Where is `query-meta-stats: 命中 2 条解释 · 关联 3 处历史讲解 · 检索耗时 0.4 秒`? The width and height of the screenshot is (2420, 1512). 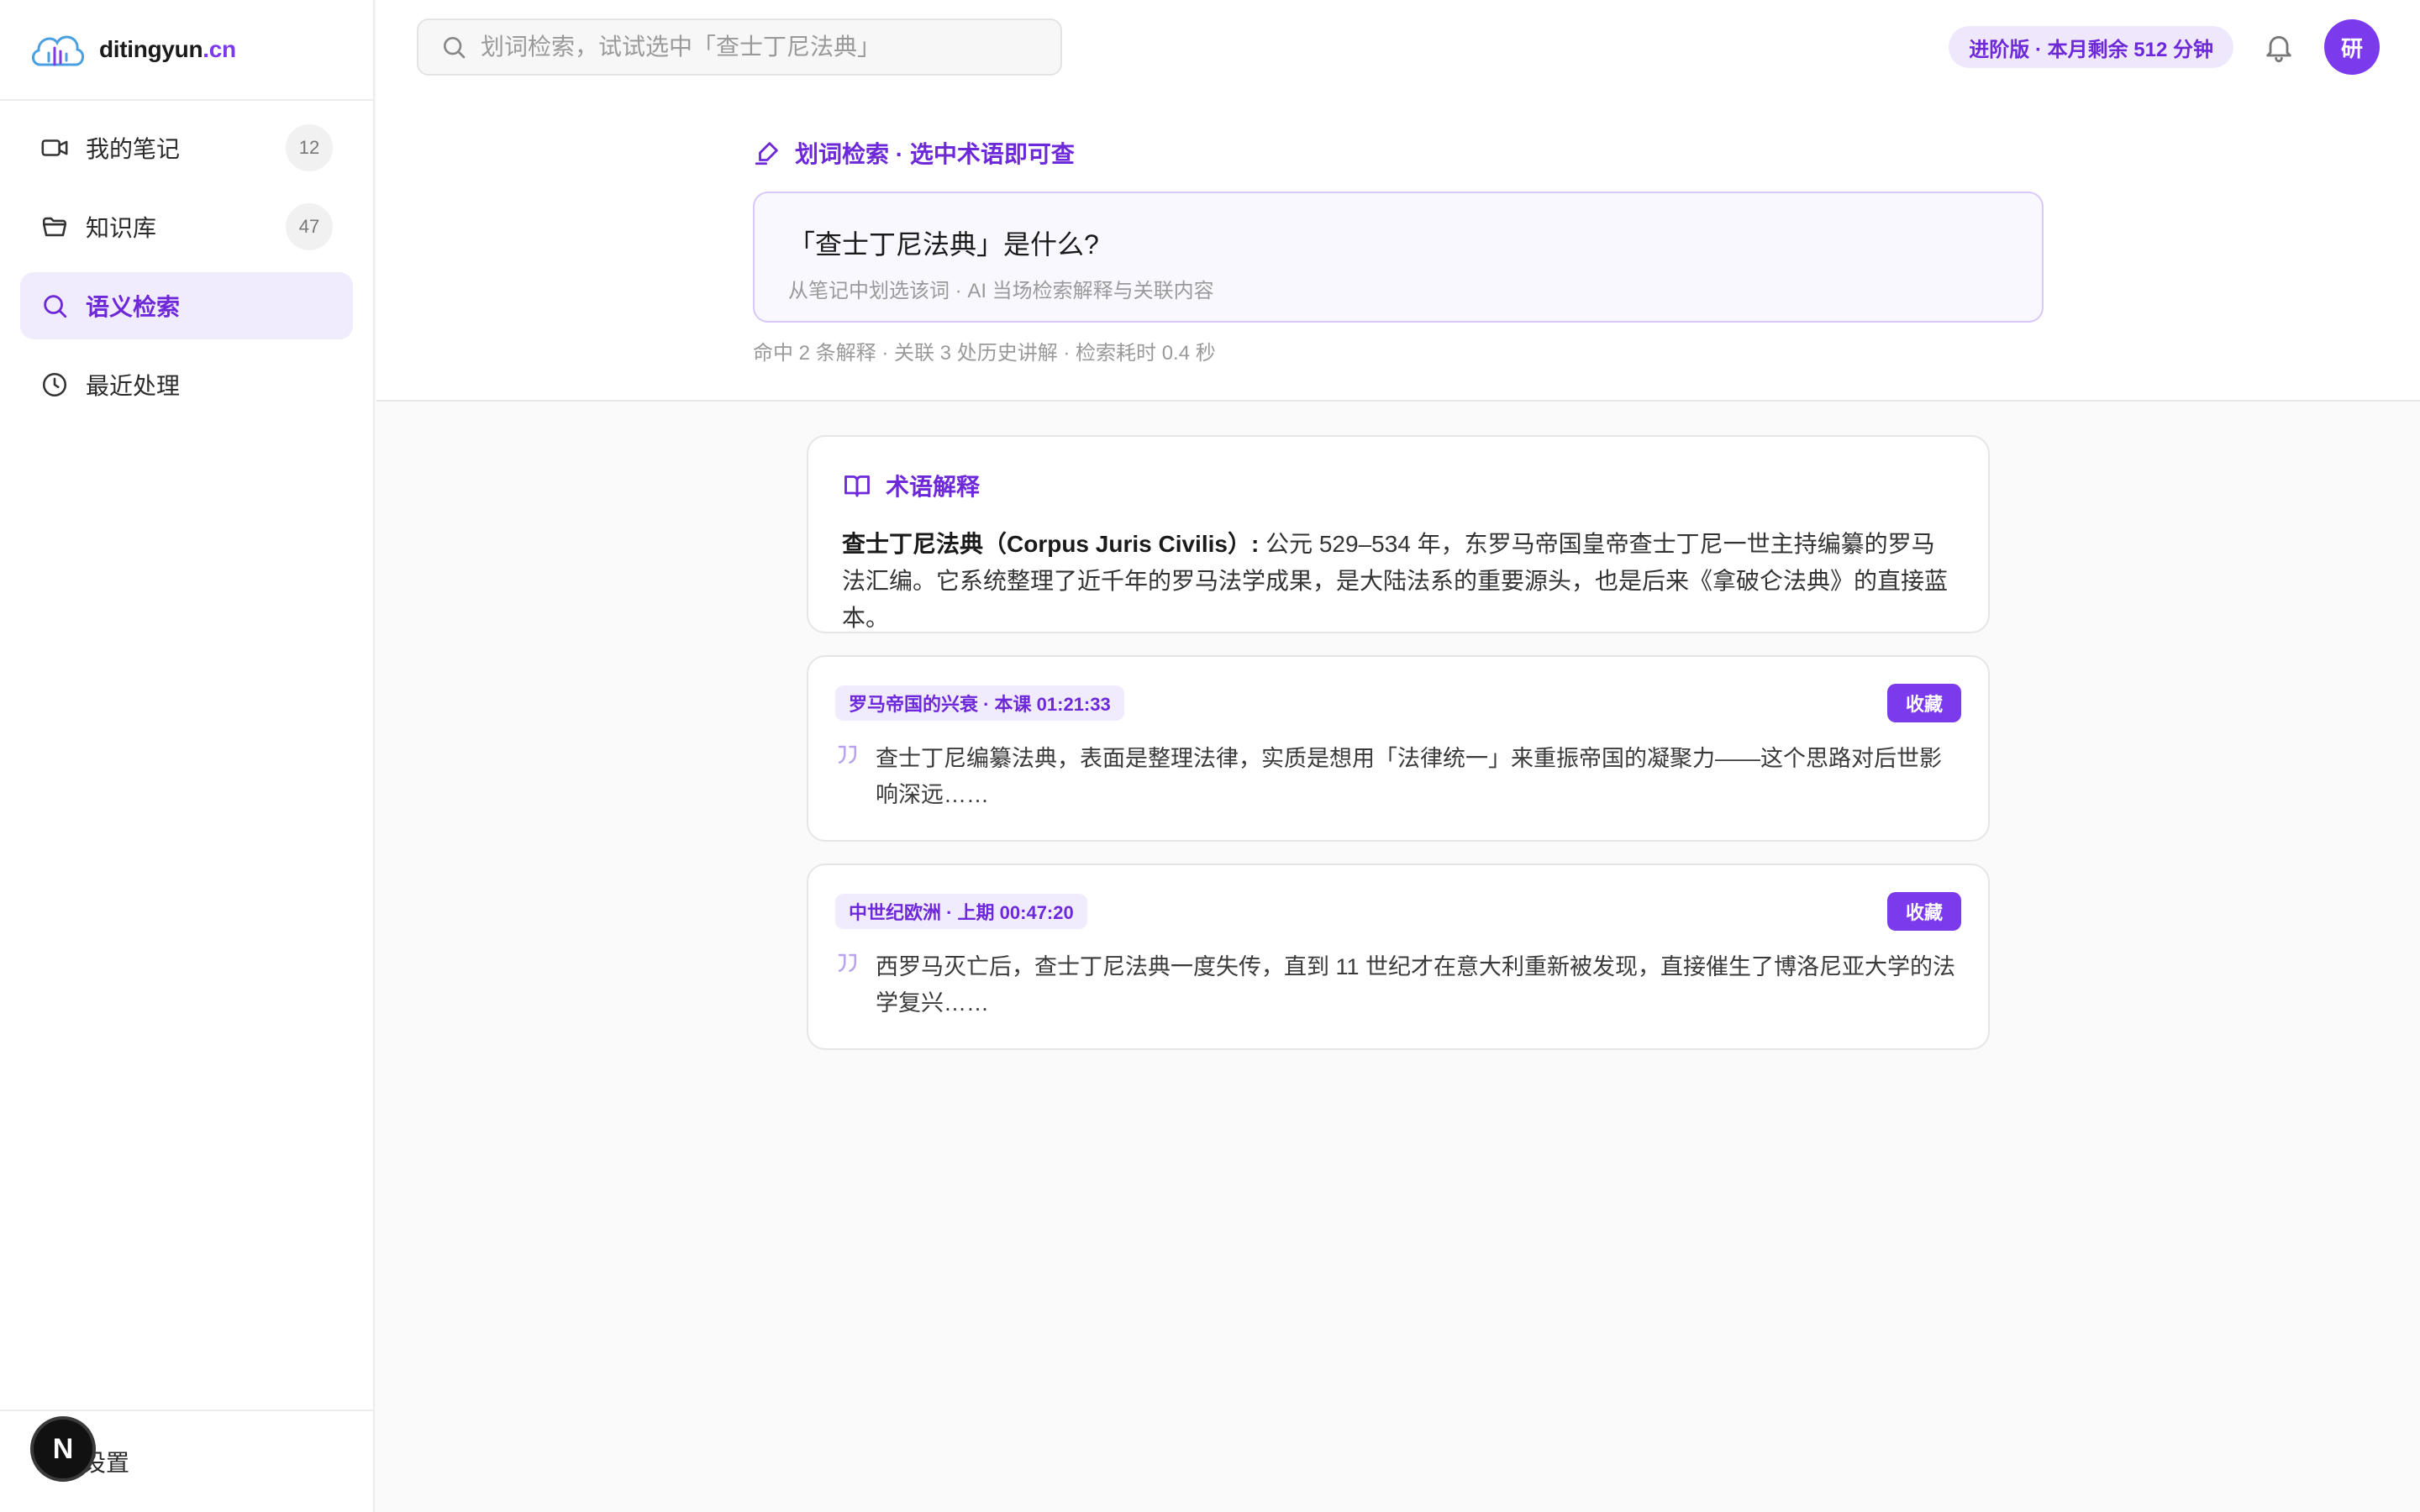
query-meta-stats: 命中 2 条解释 · 关联 3 处历史讲解 · 检索耗时 0.4 秒 is located at coordinates (985, 353).